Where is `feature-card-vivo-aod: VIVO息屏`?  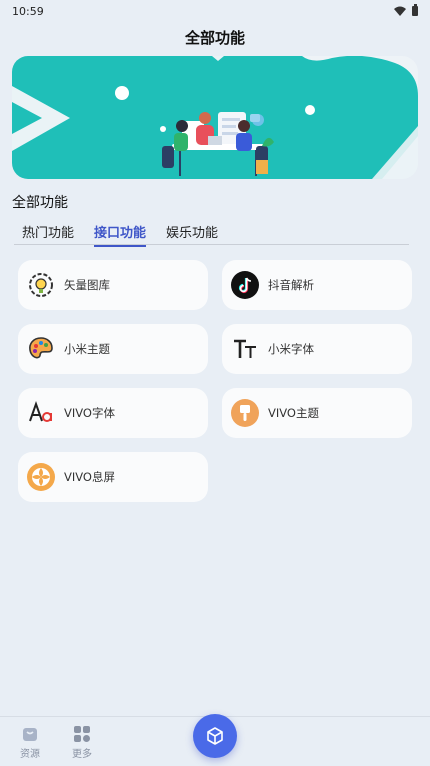
feature-card-vivo-aod: VIVO息屏 is located at coordinates (113, 477).